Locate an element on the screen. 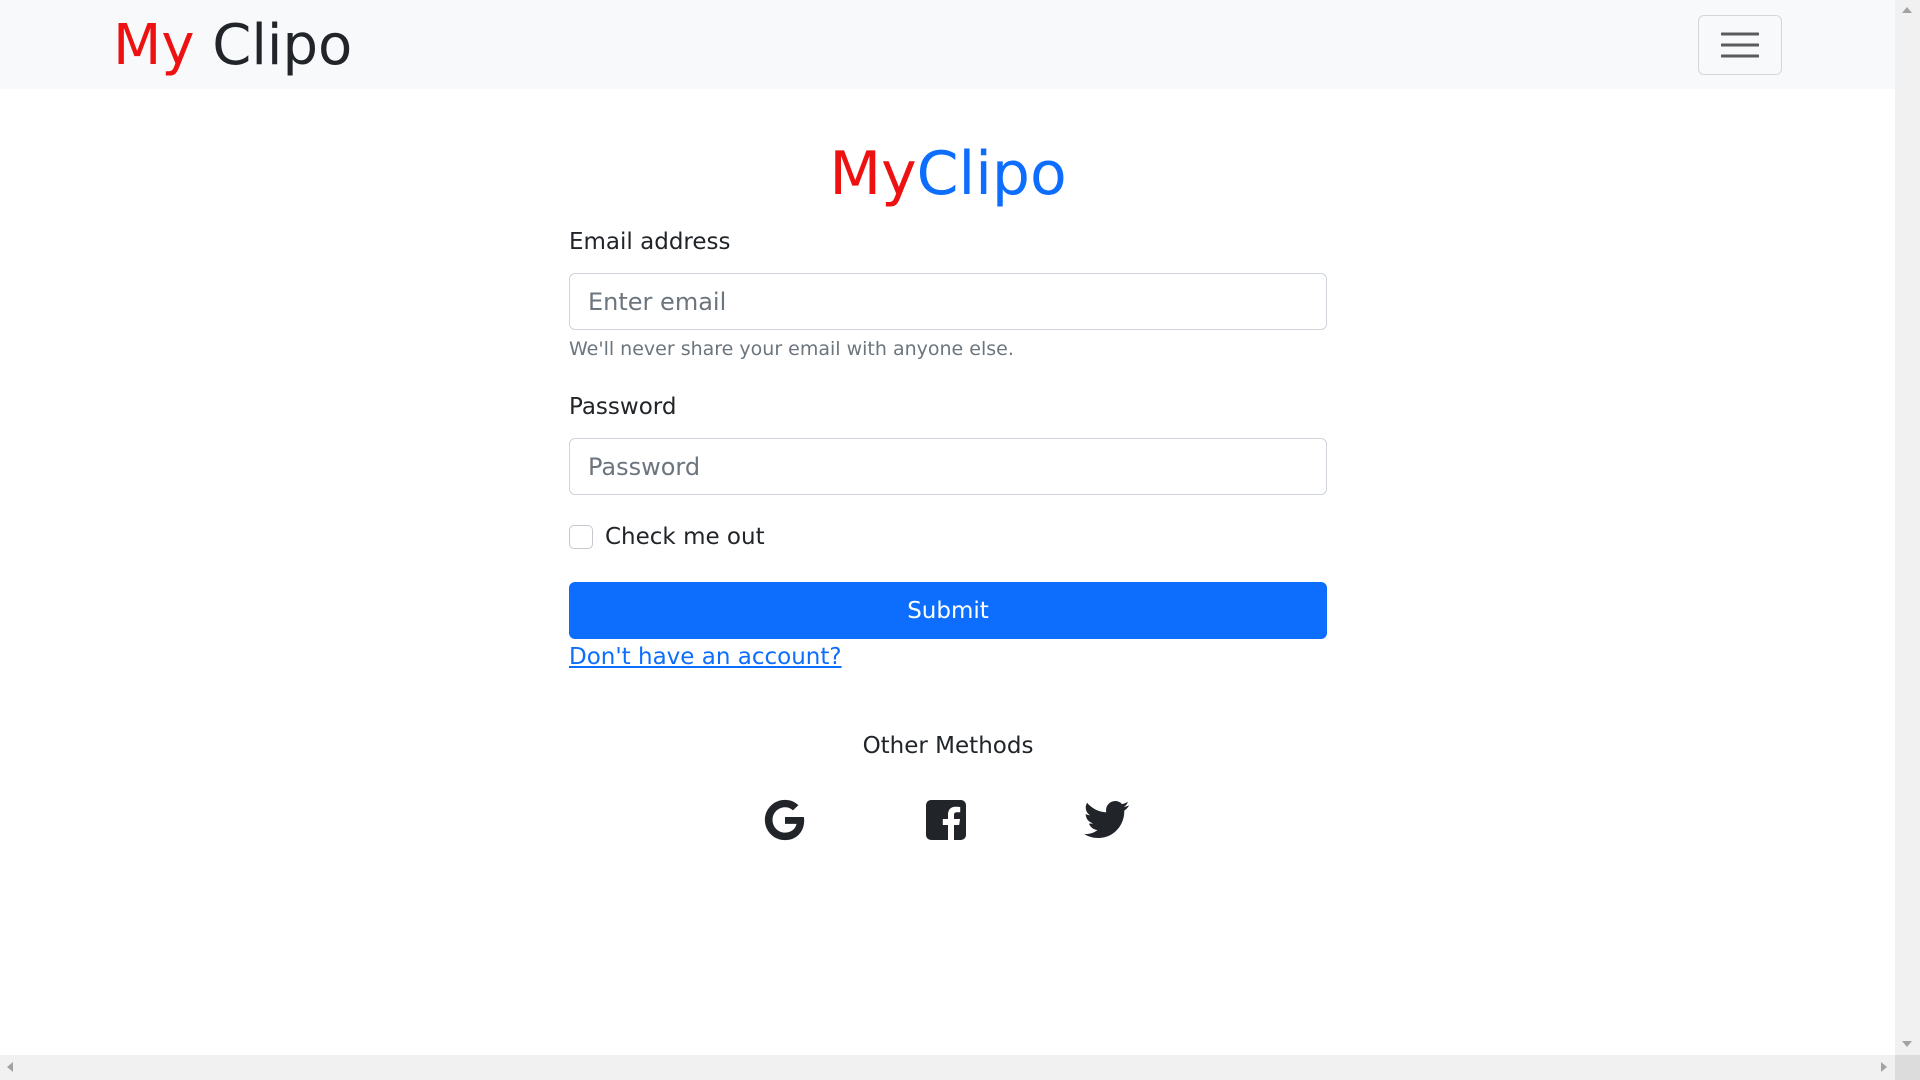 Image resolution: width=1920 pixels, height=1080 pixels. facebook-icon is located at coordinates (946, 822).